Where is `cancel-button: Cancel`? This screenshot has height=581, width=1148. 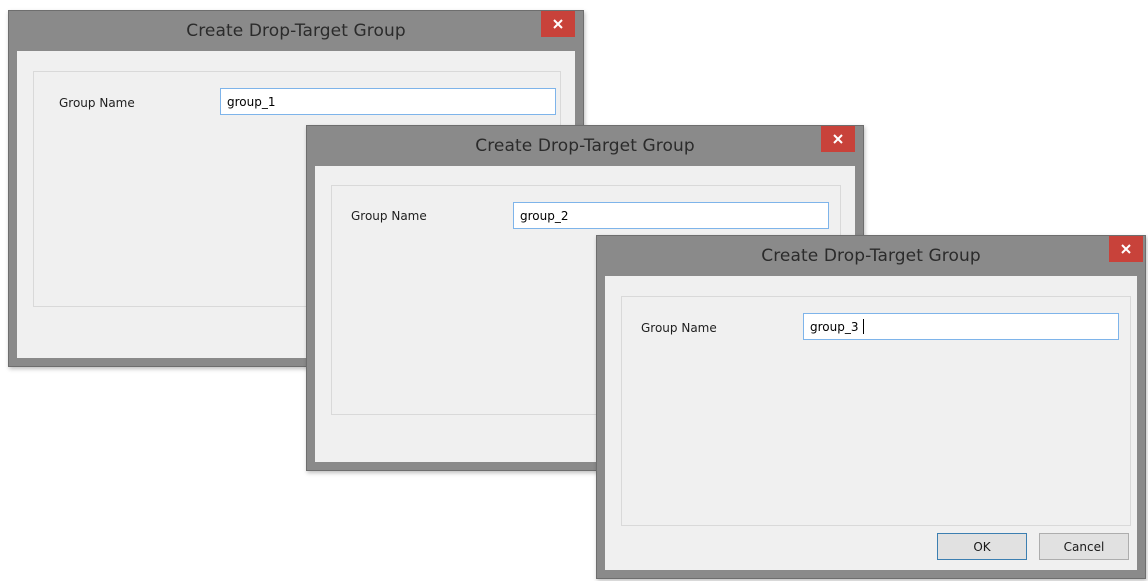 cancel-button: Cancel is located at coordinates (1084, 546).